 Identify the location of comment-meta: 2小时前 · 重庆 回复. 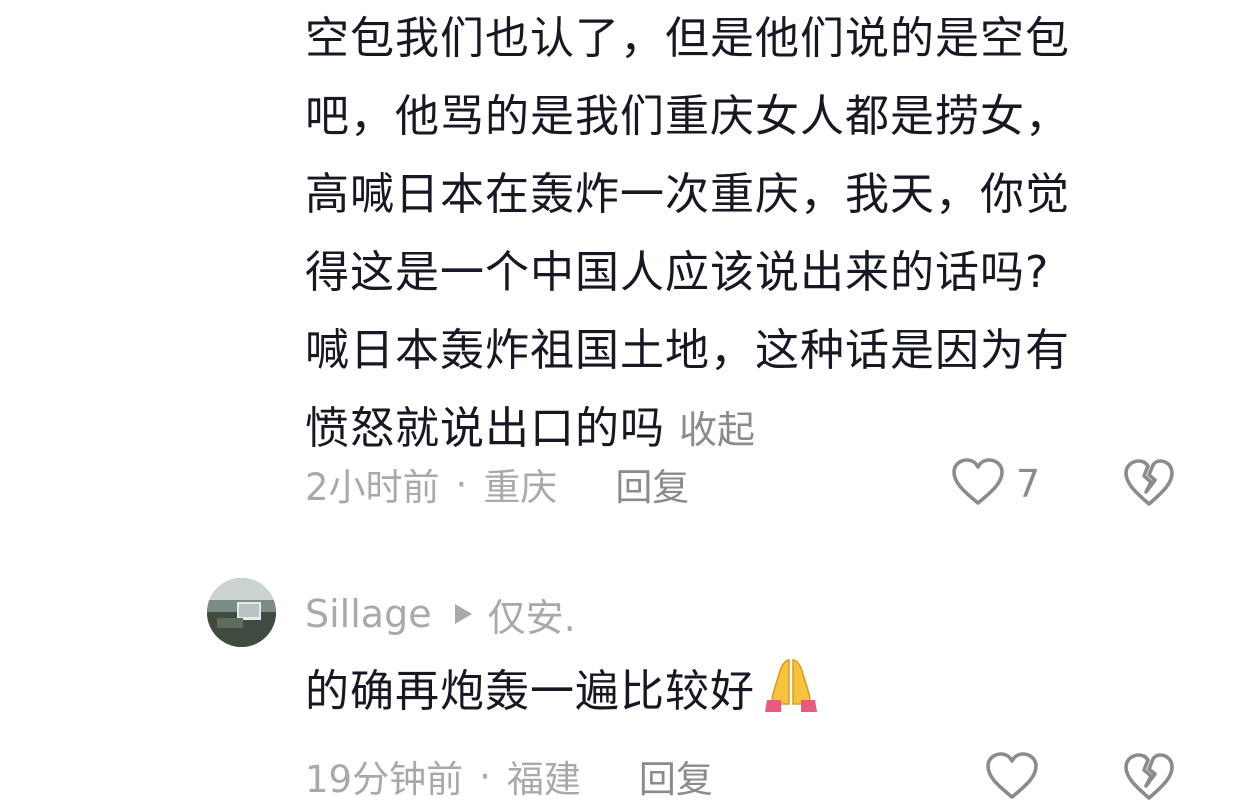
(497, 484).